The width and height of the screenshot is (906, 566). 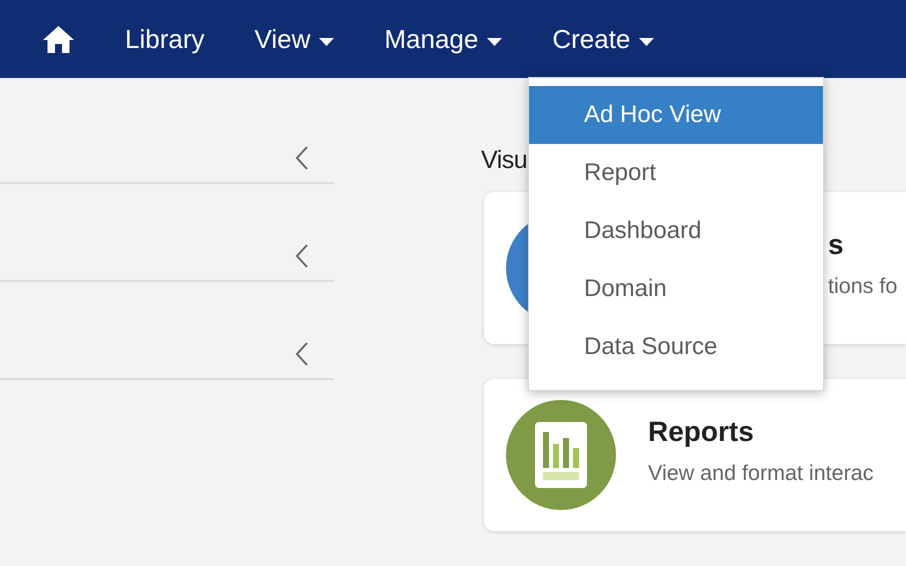 I want to click on card-description: tions fo, so click(x=863, y=286).